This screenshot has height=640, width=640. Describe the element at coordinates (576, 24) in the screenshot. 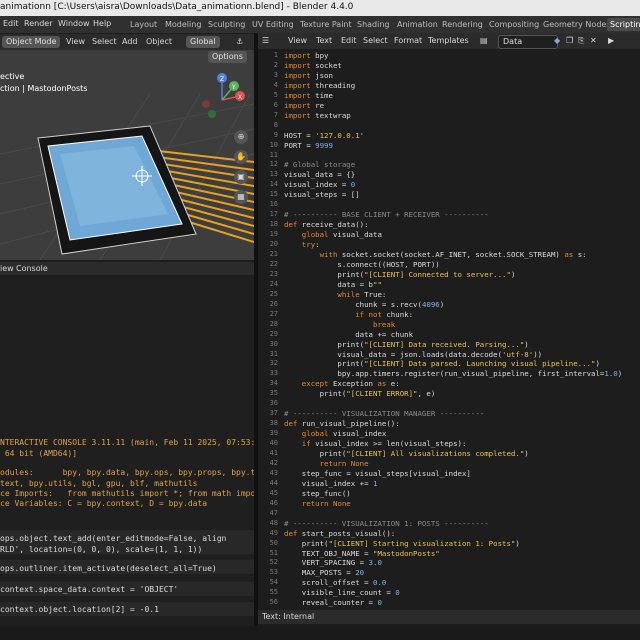

I see `tab-geometry-nodes: Geometry Nodes` at that location.